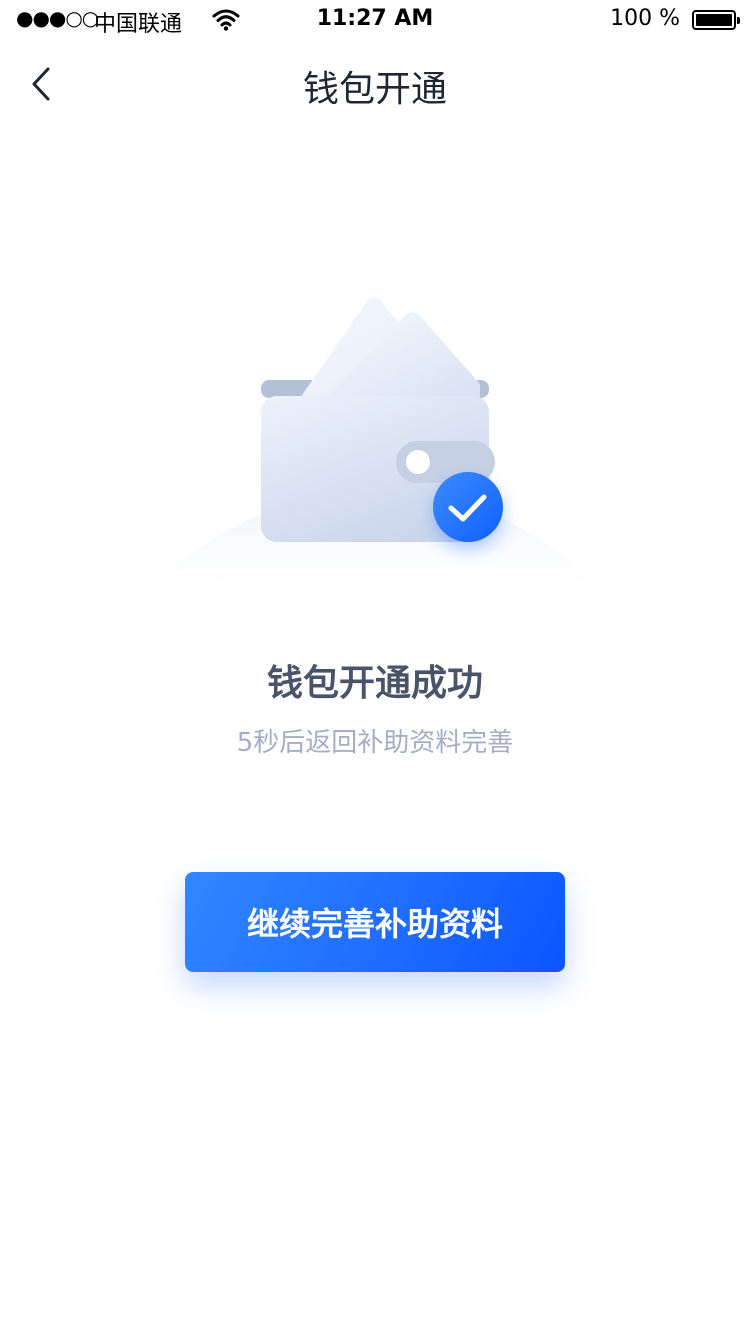  I want to click on status-bar: ●●●○○ 中国联通 11:27 AM 100 %, so click(375, 20).